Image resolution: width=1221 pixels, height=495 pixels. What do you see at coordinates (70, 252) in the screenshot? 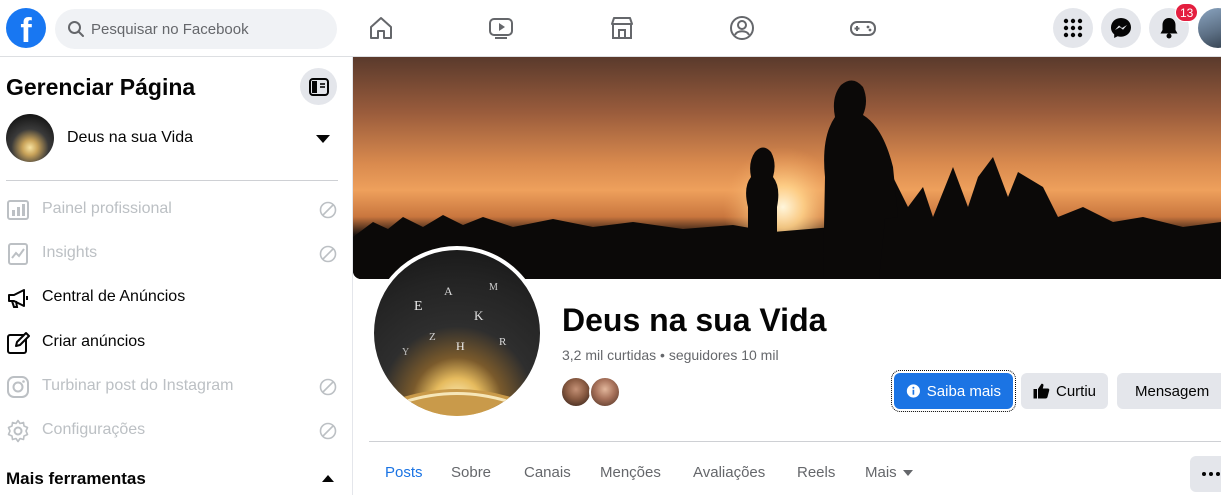
I see `sidebar-item-label: Insights` at bounding box center [70, 252].